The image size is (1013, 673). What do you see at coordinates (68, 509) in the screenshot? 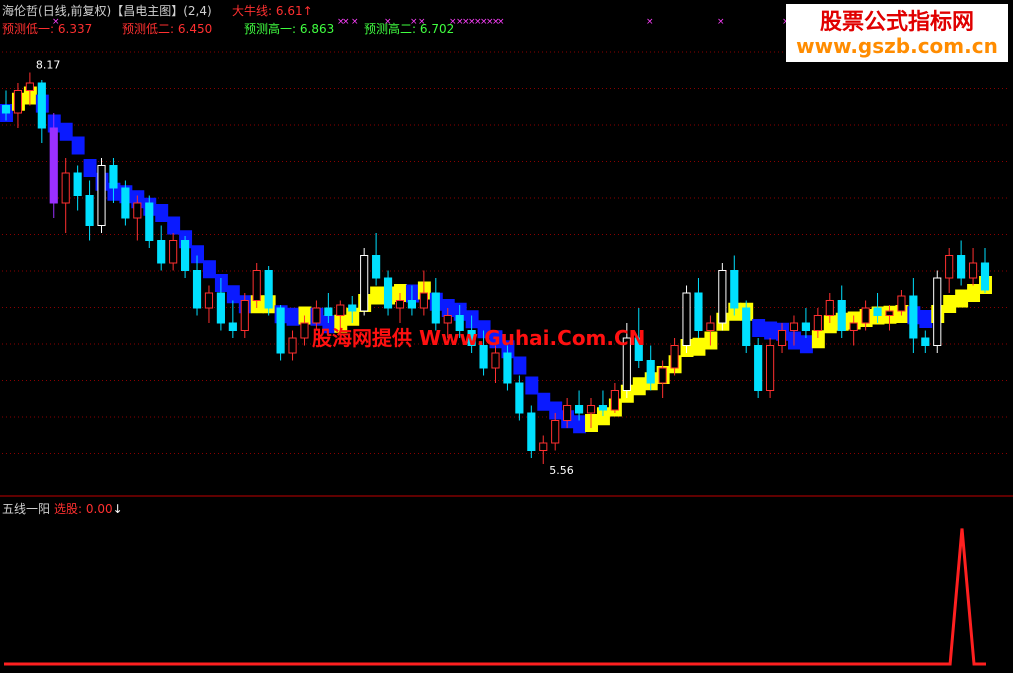
I see `select-label: 选股:` at bounding box center [68, 509].